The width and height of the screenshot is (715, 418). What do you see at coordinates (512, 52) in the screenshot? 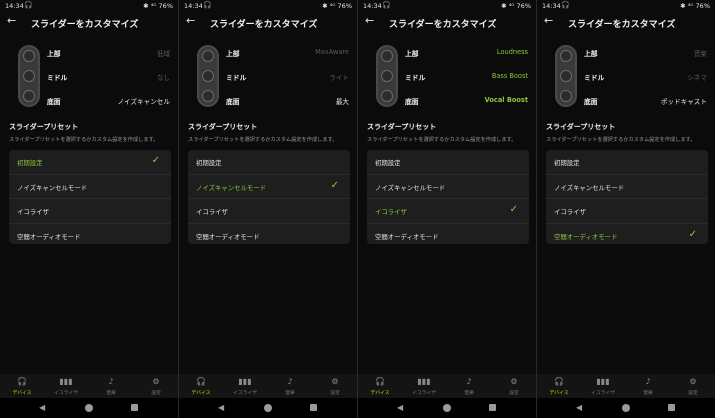
I see `slider-value-top: Loudness` at bounding box center [512, 52].